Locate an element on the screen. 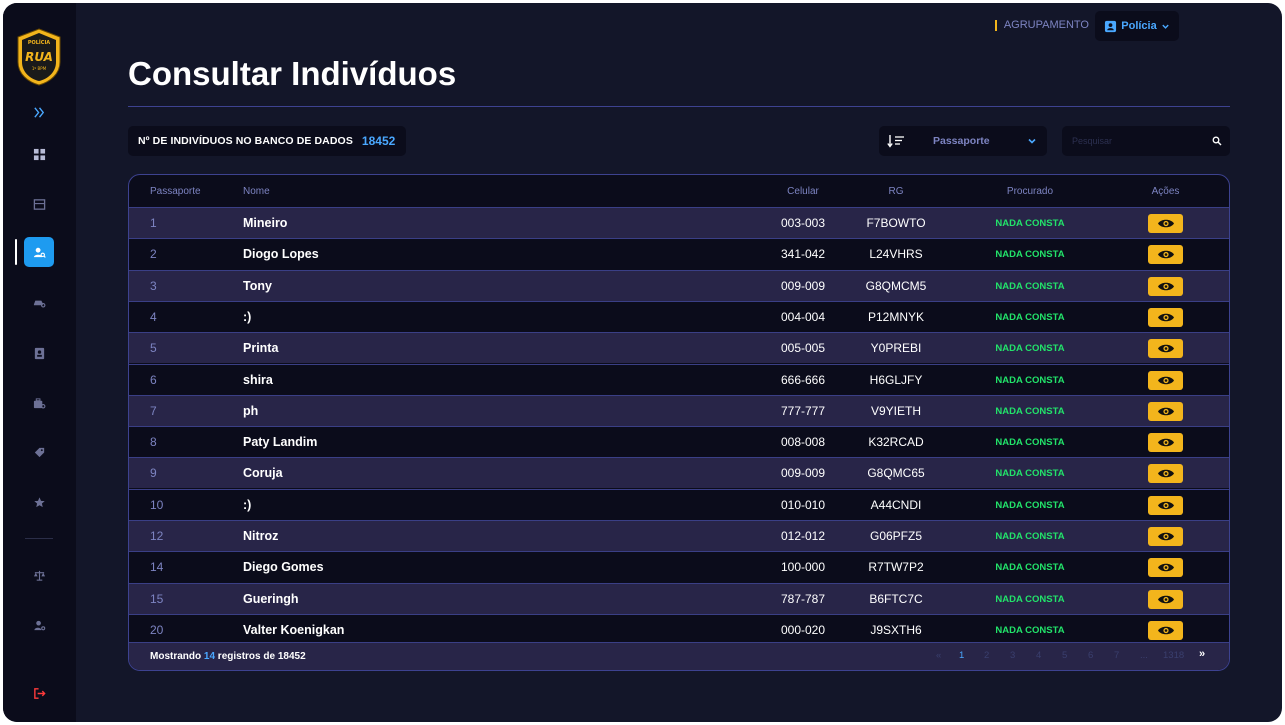 This screenshot has width=1285, height=725. column-header-phone: Celular is located at coordinates (803, 191).